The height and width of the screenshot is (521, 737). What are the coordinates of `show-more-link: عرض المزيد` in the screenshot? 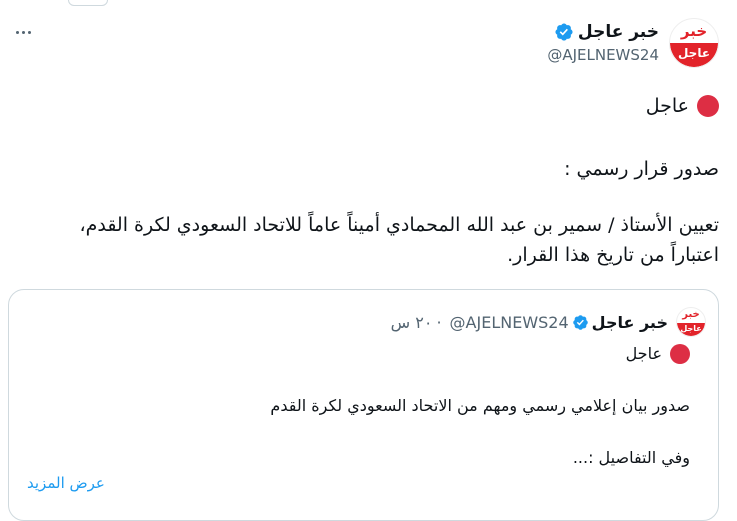 It's located at (66, 483).